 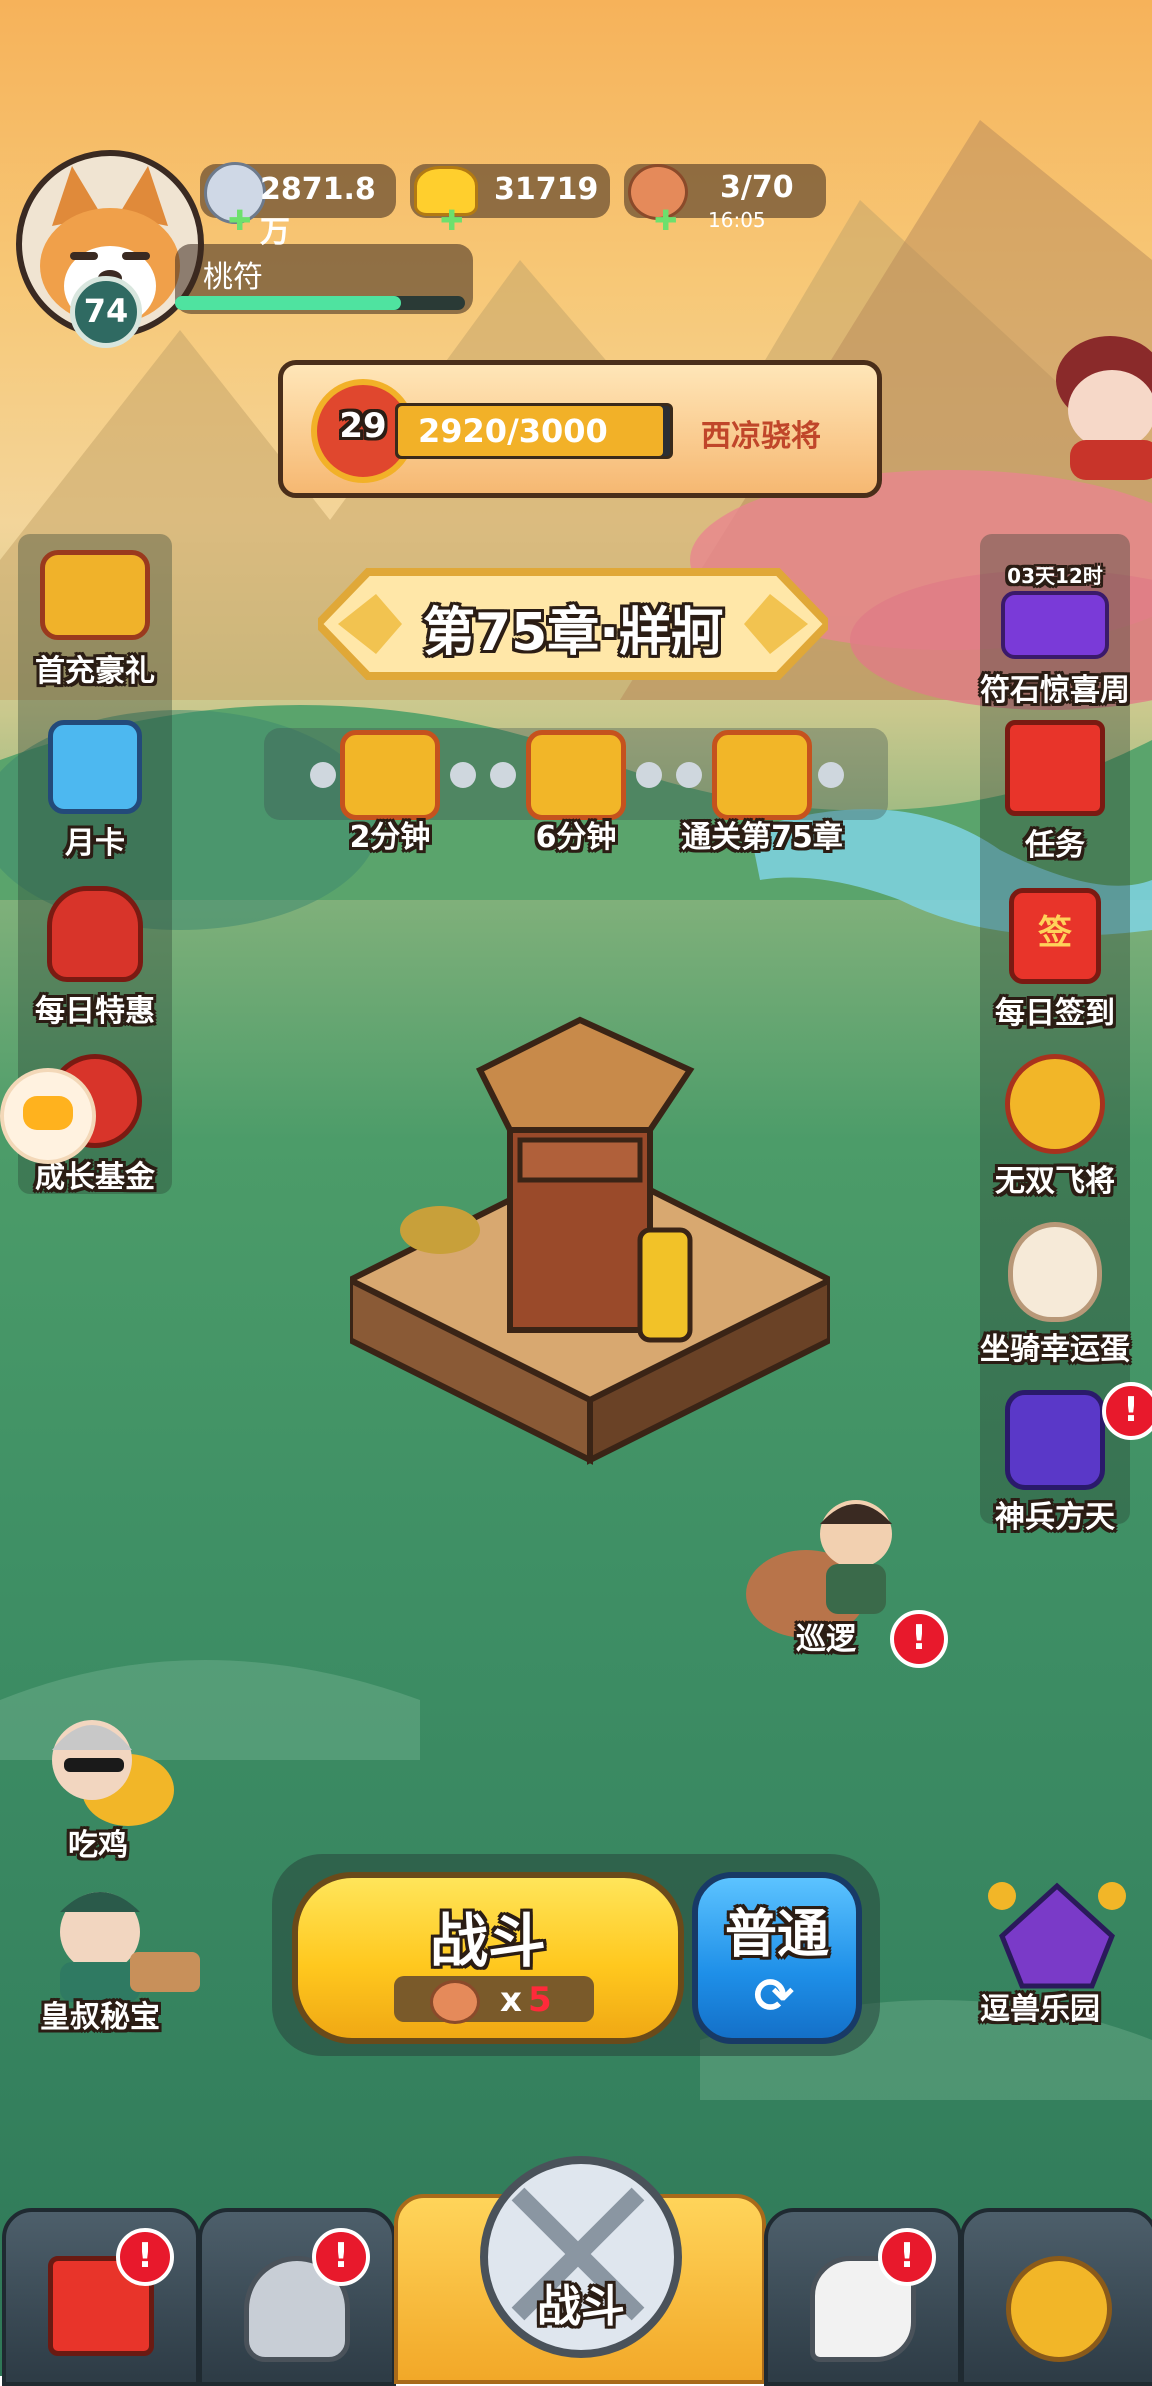 What do you see at coordinates (1055, 1181) in the screenshot?
I see `right-menu-label: 无双飞将` at bounding box center [1055, 1181].